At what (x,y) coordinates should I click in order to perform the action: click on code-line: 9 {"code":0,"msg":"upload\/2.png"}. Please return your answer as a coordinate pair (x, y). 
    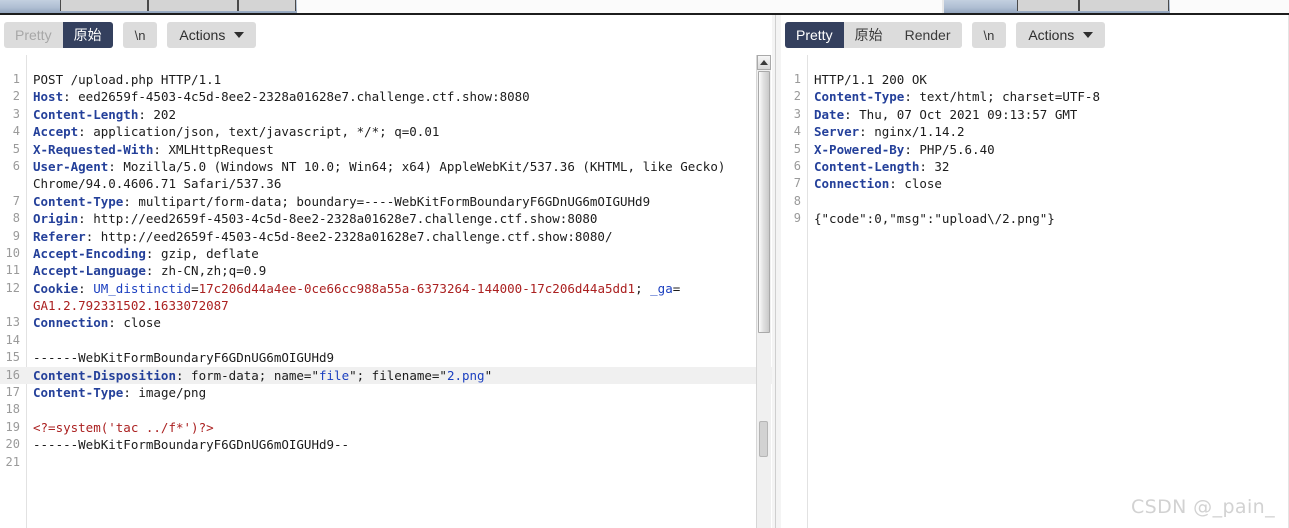
    Looking at the image, I should click on (1035, 218).